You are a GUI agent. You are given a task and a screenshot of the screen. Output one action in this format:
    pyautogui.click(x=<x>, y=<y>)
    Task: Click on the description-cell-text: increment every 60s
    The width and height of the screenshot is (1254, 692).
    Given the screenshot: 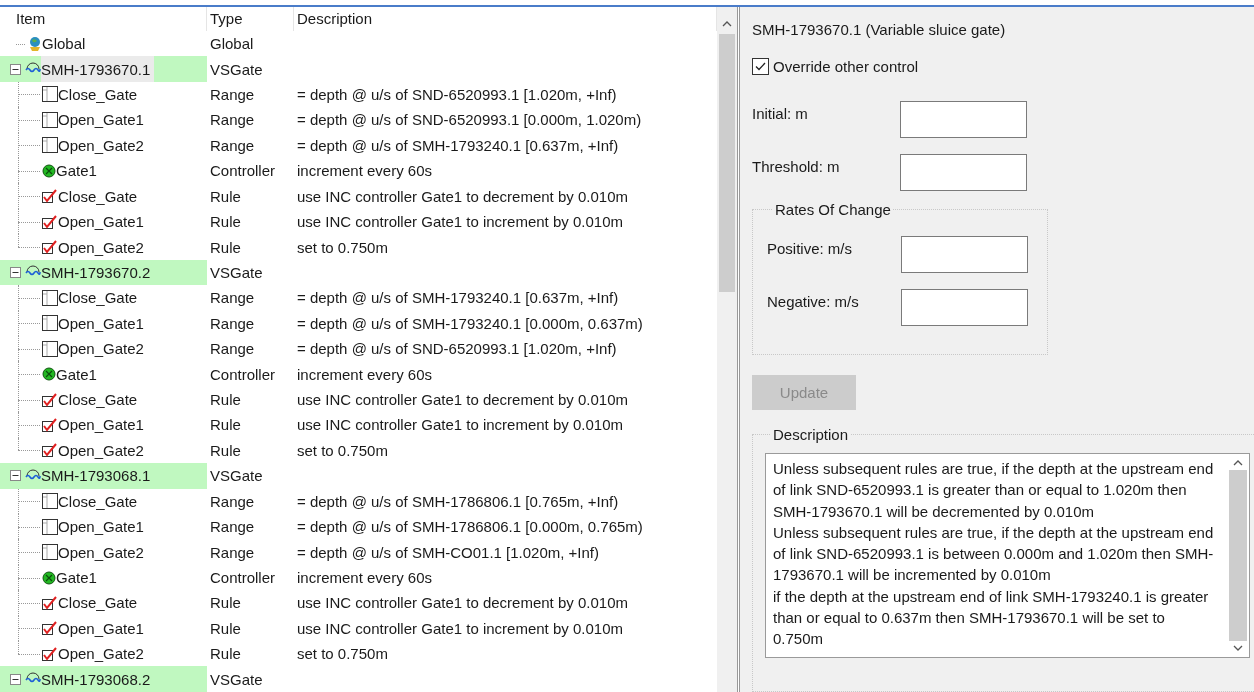 What is the action you would take?
    pyautogui.click(x=365, y=374)
    